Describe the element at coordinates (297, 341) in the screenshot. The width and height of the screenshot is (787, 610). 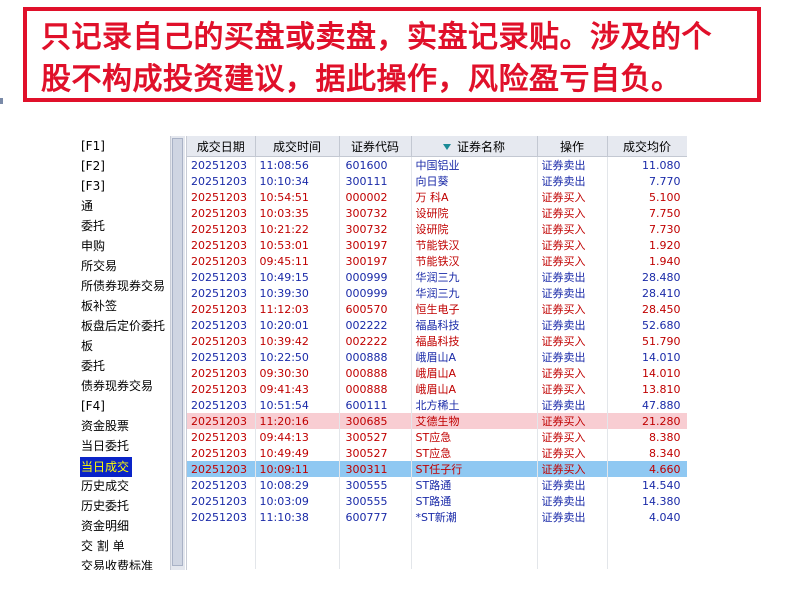
I see `cell-time: 10:39:42` at that location.